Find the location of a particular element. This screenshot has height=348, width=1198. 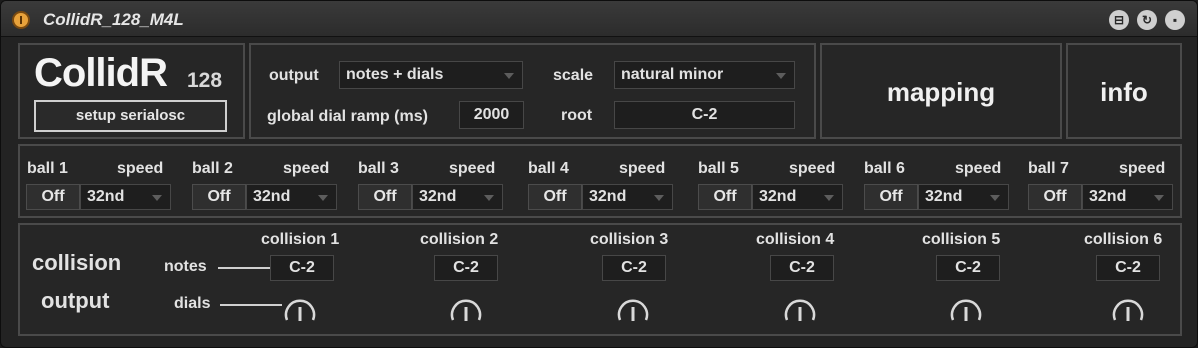

save-icon: ▪ is located at coordinates (1175, 20).